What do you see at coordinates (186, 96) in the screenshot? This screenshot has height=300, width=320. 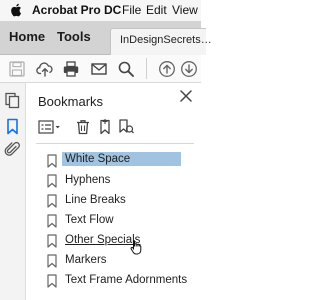 I see `close-icon` at bounding box center [186, 96].